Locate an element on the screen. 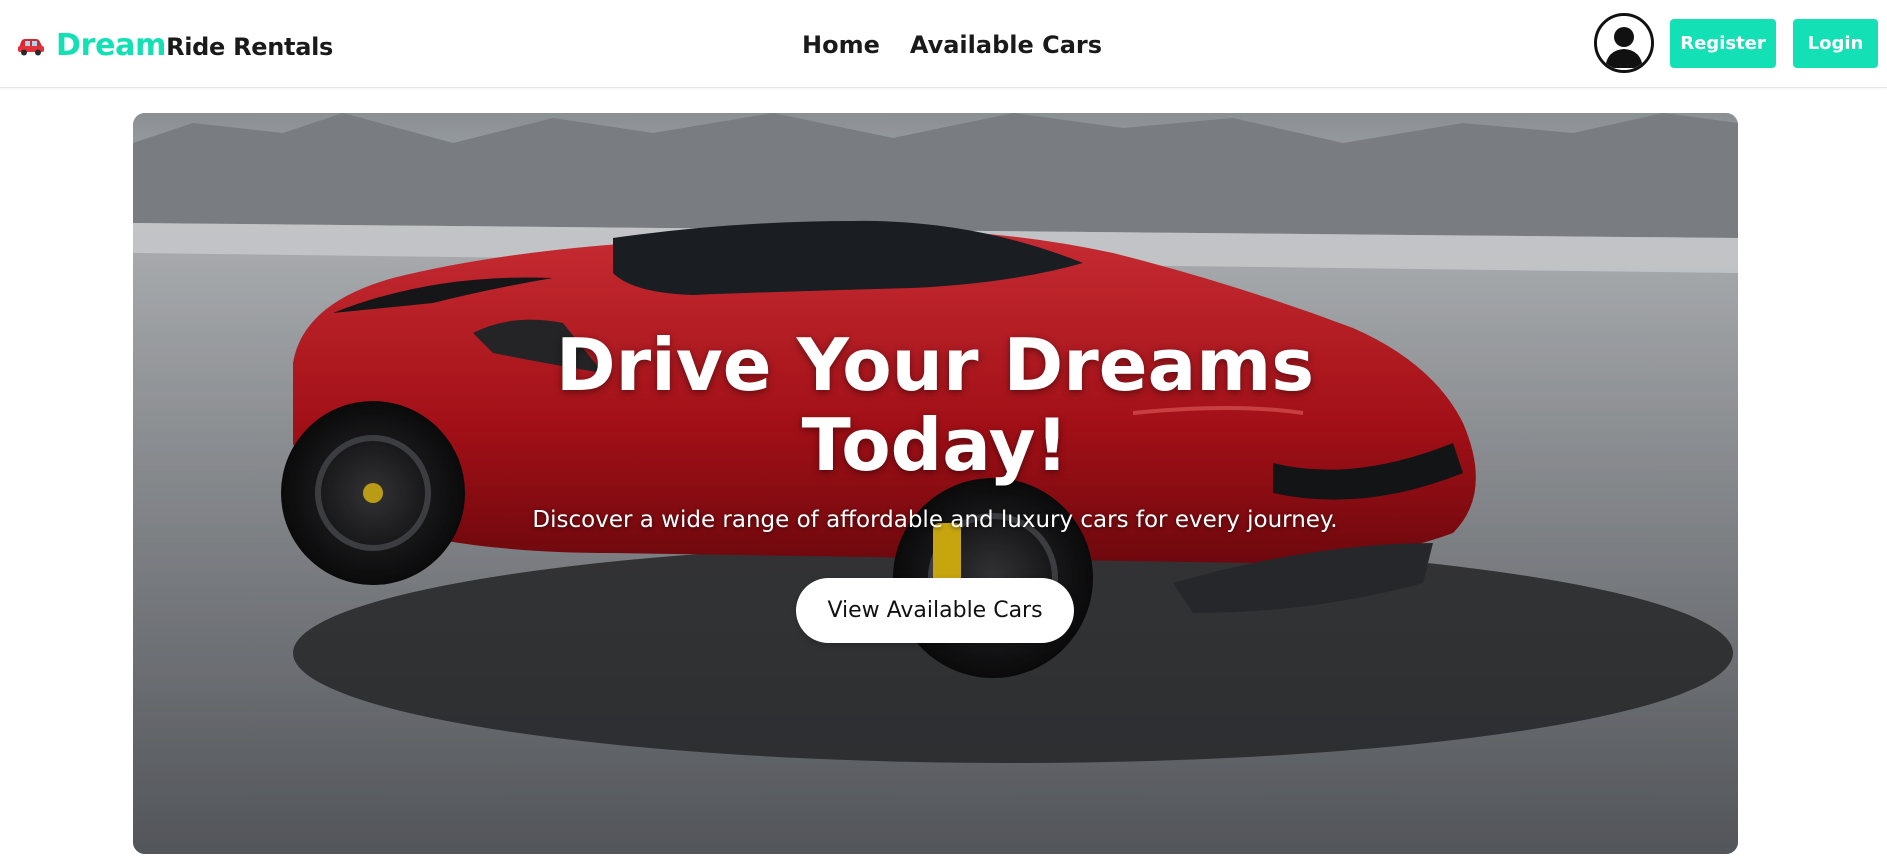  hero-title: Drive Your Dreams Today! is located at coordinates (935, 405).